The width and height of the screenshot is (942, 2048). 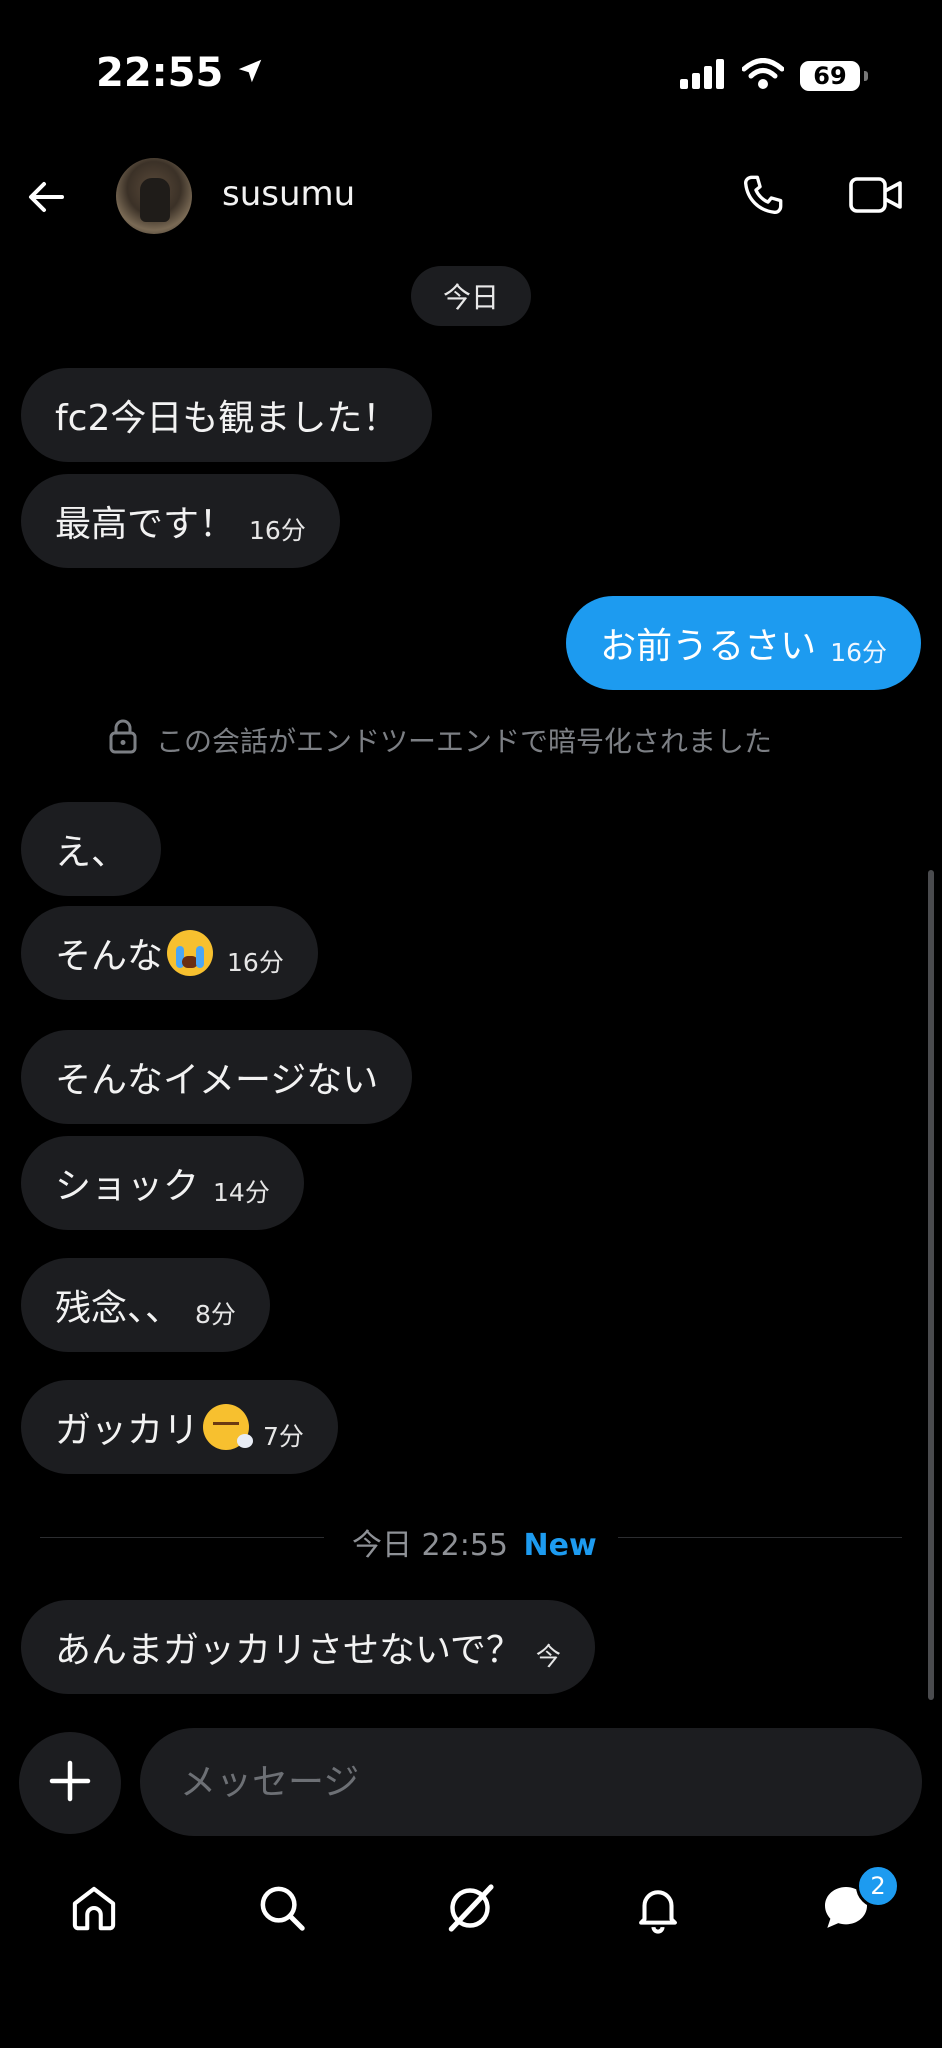 I want to click on status-indicators: 69, so click(x=774, y=76).